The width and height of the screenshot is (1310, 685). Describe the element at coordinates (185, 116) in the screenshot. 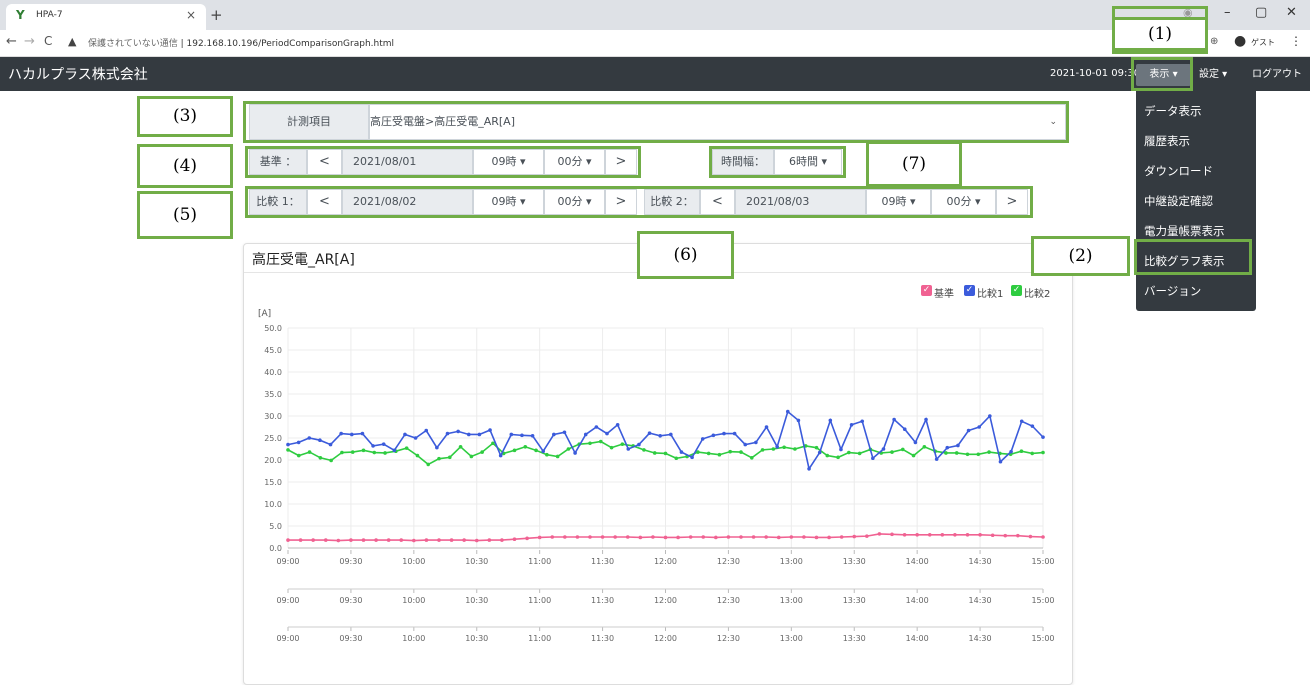

I see `annotation-tag-3: (3)` at that location.